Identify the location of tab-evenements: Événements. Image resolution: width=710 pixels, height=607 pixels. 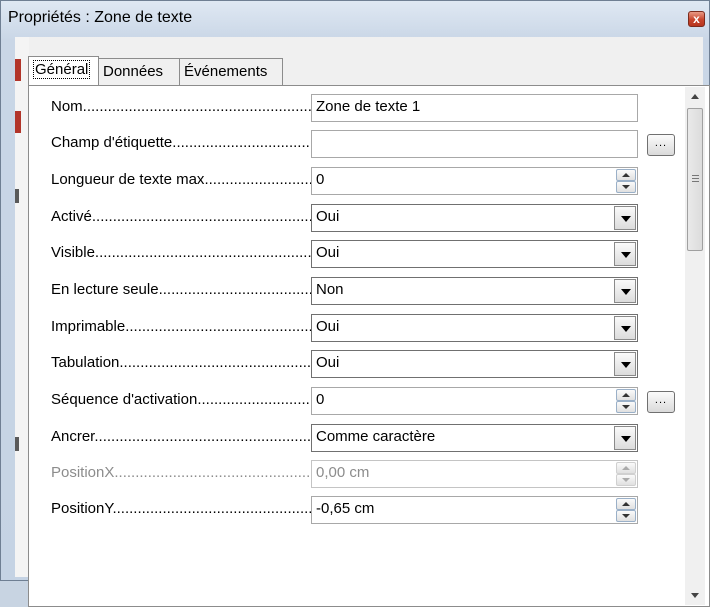
(231, 71).